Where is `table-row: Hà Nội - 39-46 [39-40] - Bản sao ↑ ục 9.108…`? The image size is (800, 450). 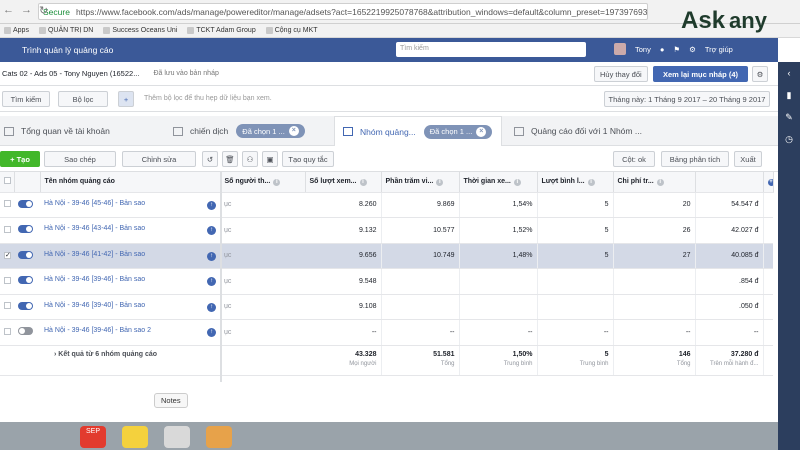 table-row: Hà Nội - 39-46 [39-40] - Bản sao ↑ ục 9.108… is located at coordinates (386, 307).